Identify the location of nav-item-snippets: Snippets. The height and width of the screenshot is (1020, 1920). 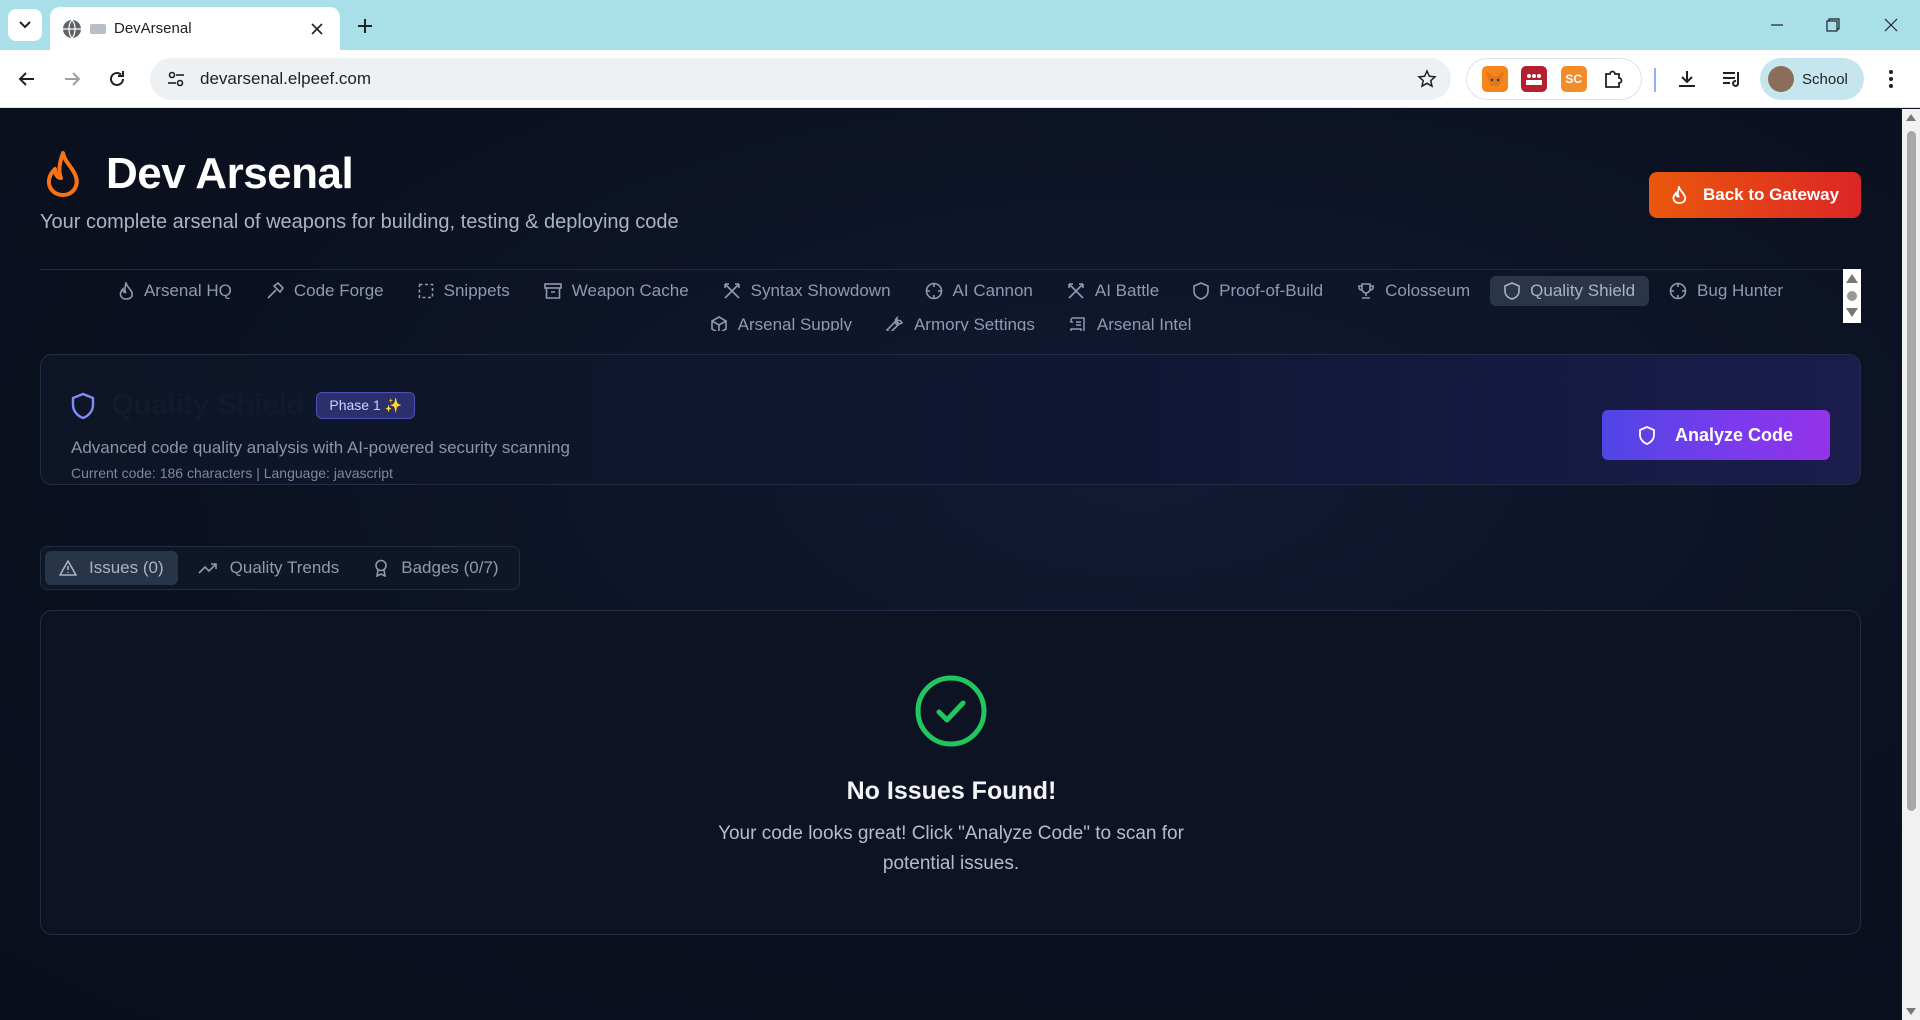
(464, 291).